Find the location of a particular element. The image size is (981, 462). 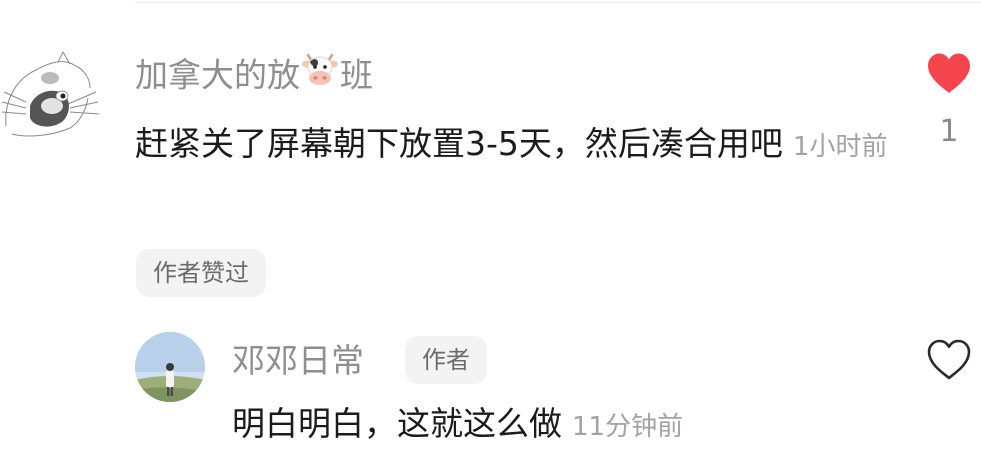

reply-text: 明白明白，这就这么做 is located at coordinates (397, 423).